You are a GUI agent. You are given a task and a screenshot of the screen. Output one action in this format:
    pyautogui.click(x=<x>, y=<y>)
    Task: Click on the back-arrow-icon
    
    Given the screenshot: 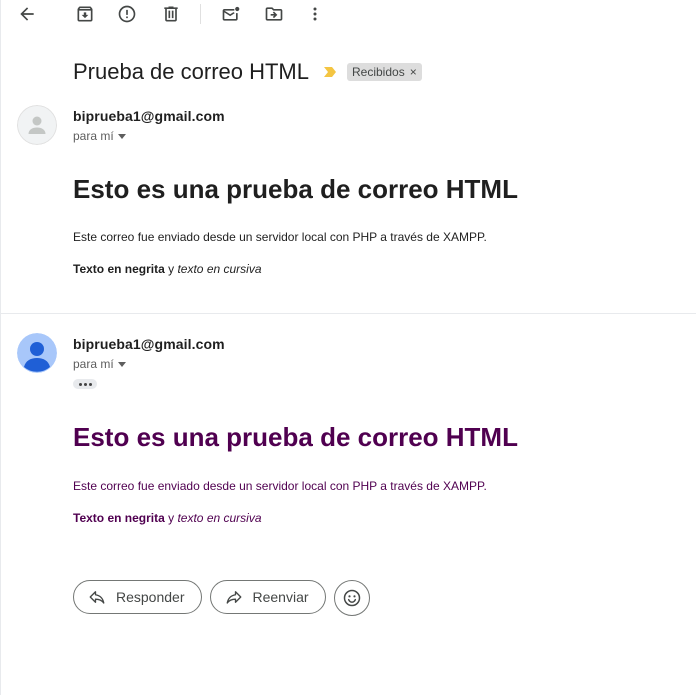 What is the action you would take?
    pyautogui.click(x=27, y=14)
    